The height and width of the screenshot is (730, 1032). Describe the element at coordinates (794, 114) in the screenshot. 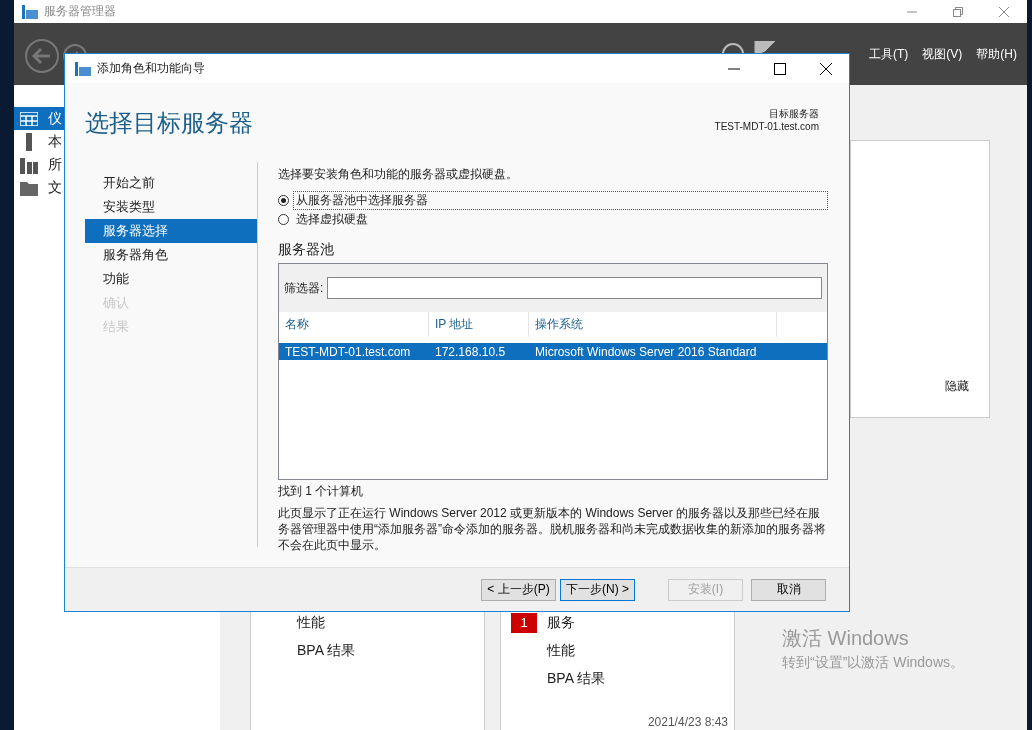

I see `target-label: 目标服务器` at that location.